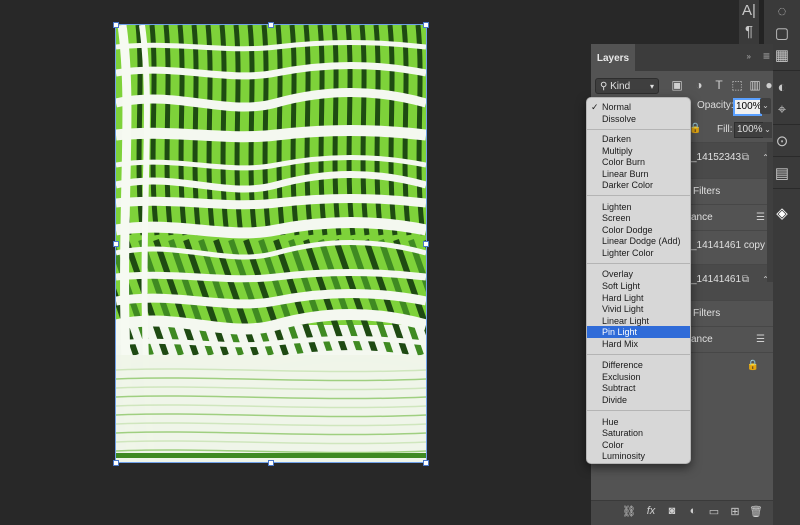  Describe the element at coordinates (728, 245) in the screenshot. I see `layer-name: _14141461 copy` at that location.